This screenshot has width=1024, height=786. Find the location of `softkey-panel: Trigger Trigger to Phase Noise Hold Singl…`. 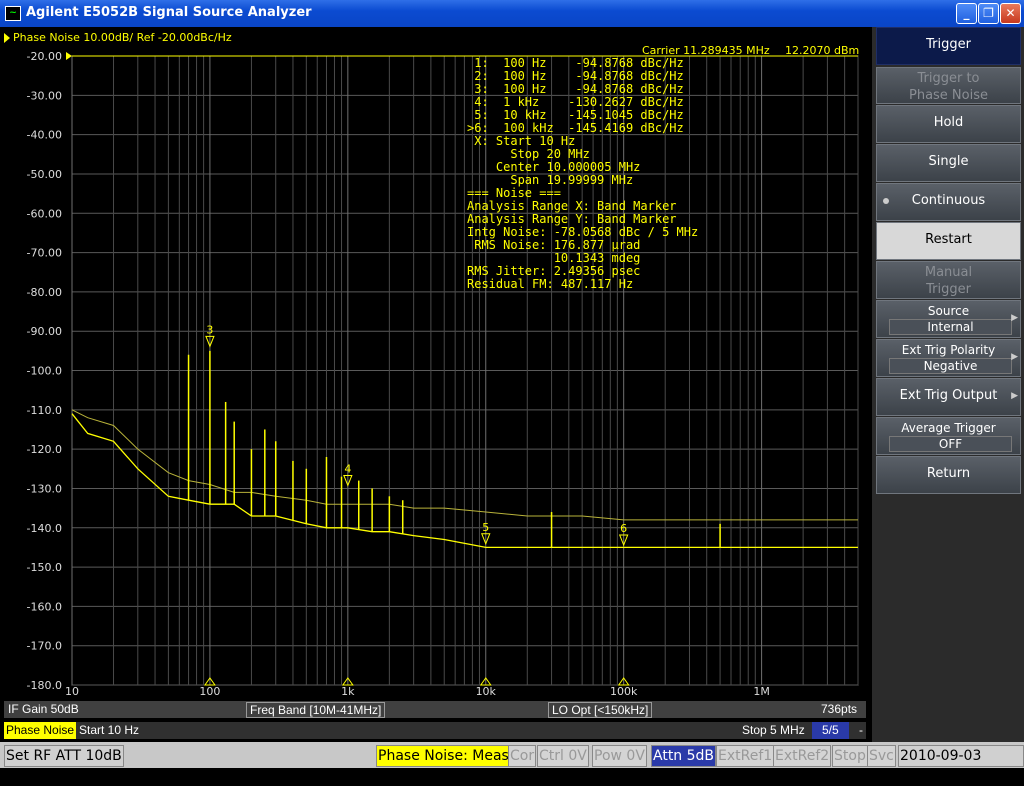

softkey-panel: Trigger Trigger to Phase Noise Hold Singl… is located at coordinates (948, 384).